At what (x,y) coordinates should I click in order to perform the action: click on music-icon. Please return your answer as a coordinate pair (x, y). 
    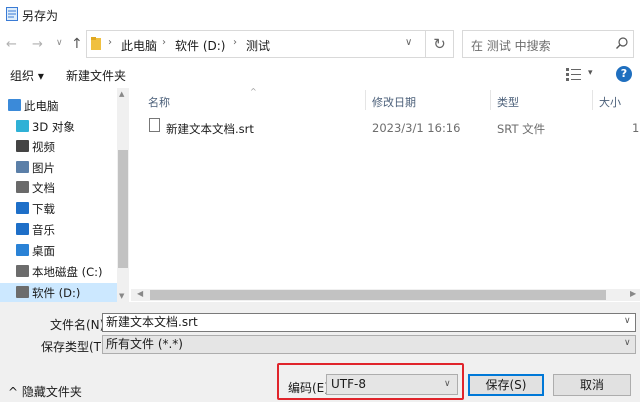
    Looking at the image, I should click on (22, 229).